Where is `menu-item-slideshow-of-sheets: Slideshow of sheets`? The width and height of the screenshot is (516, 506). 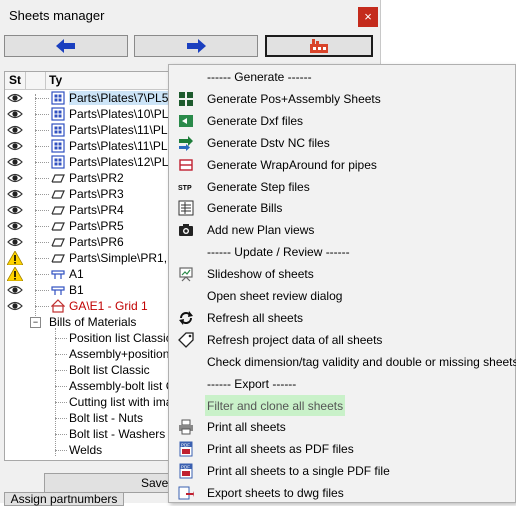
menu-item-slideshow-of-sheets: Slideshow of sheets is located at coordinates (343, 273).